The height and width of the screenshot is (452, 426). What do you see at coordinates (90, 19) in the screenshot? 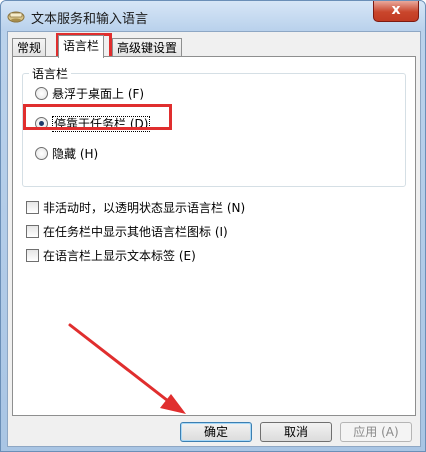
I see `window-title: 文本服务和输入语言` at bounding box center [90, 19].